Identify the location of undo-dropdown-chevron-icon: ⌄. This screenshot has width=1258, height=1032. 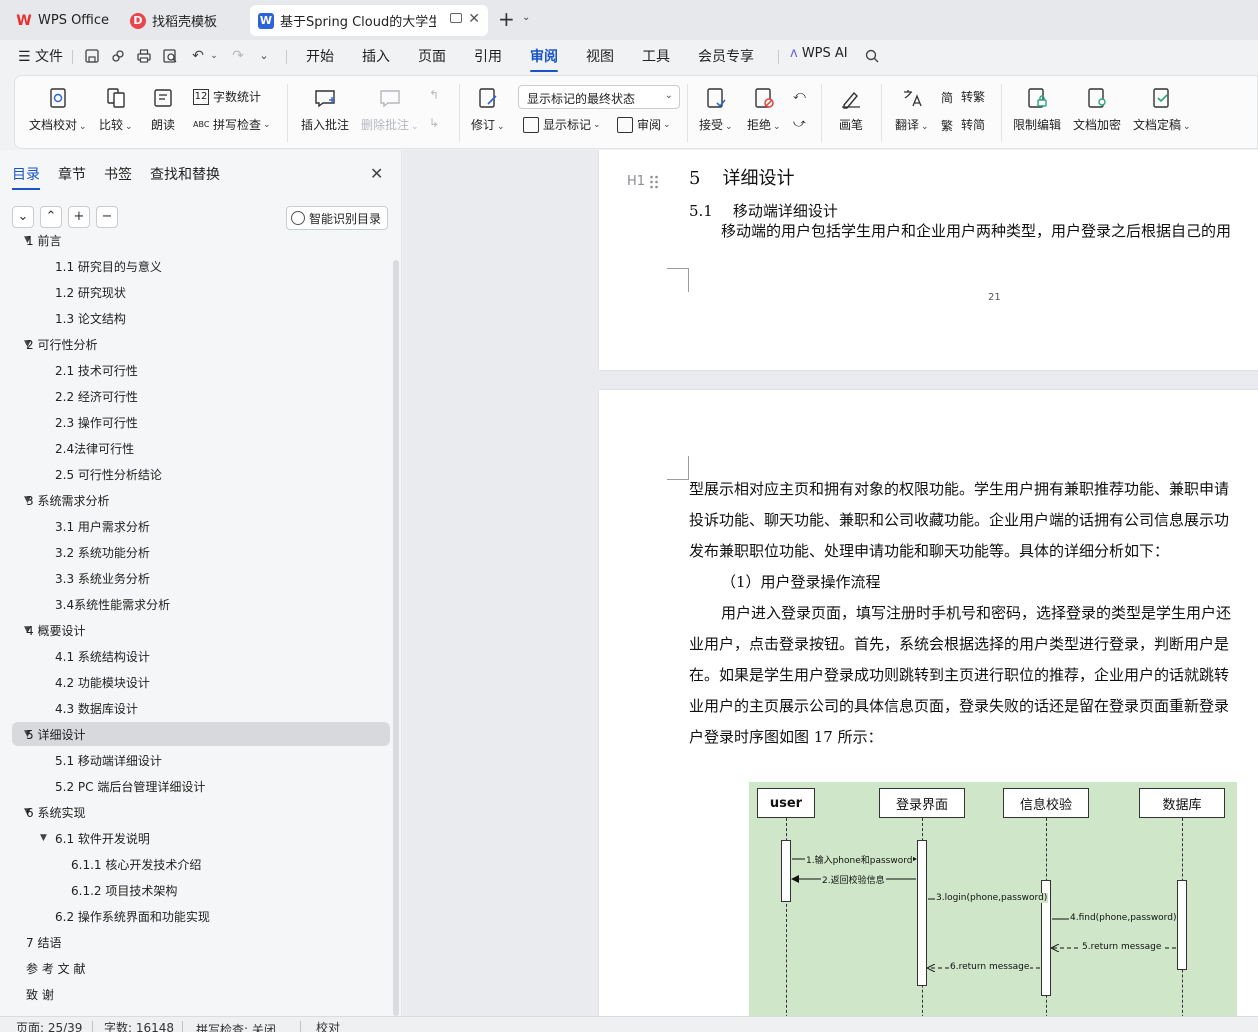
(214, 56).